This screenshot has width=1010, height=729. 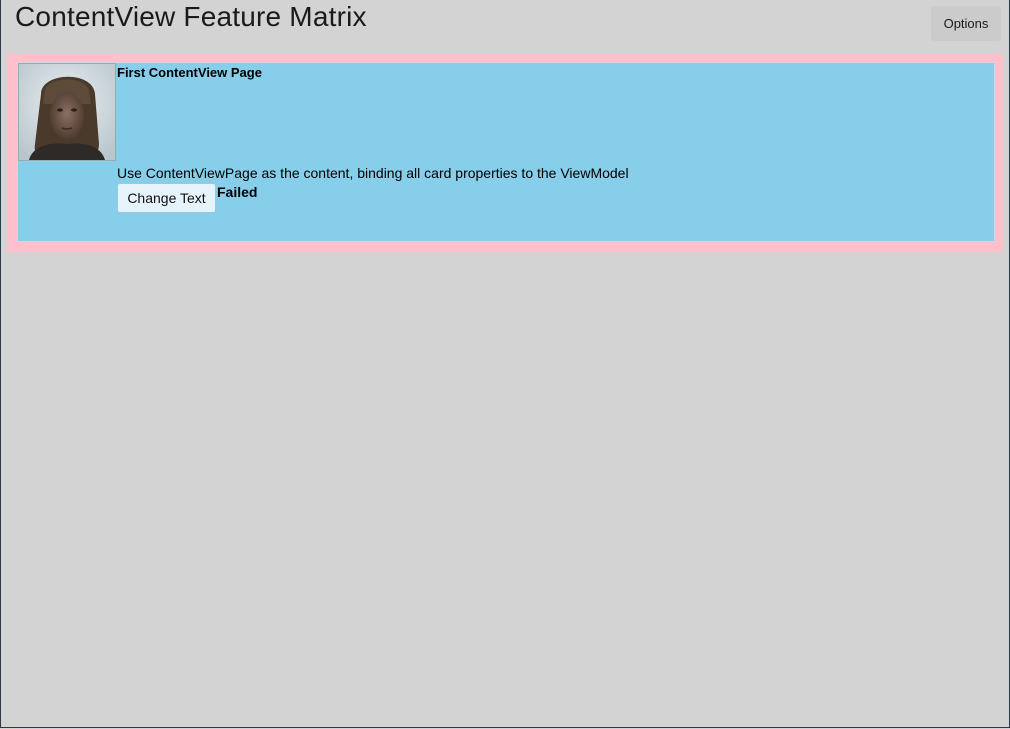 I want to click on card-title: First ContentView Page, so click(x=189, y=72).